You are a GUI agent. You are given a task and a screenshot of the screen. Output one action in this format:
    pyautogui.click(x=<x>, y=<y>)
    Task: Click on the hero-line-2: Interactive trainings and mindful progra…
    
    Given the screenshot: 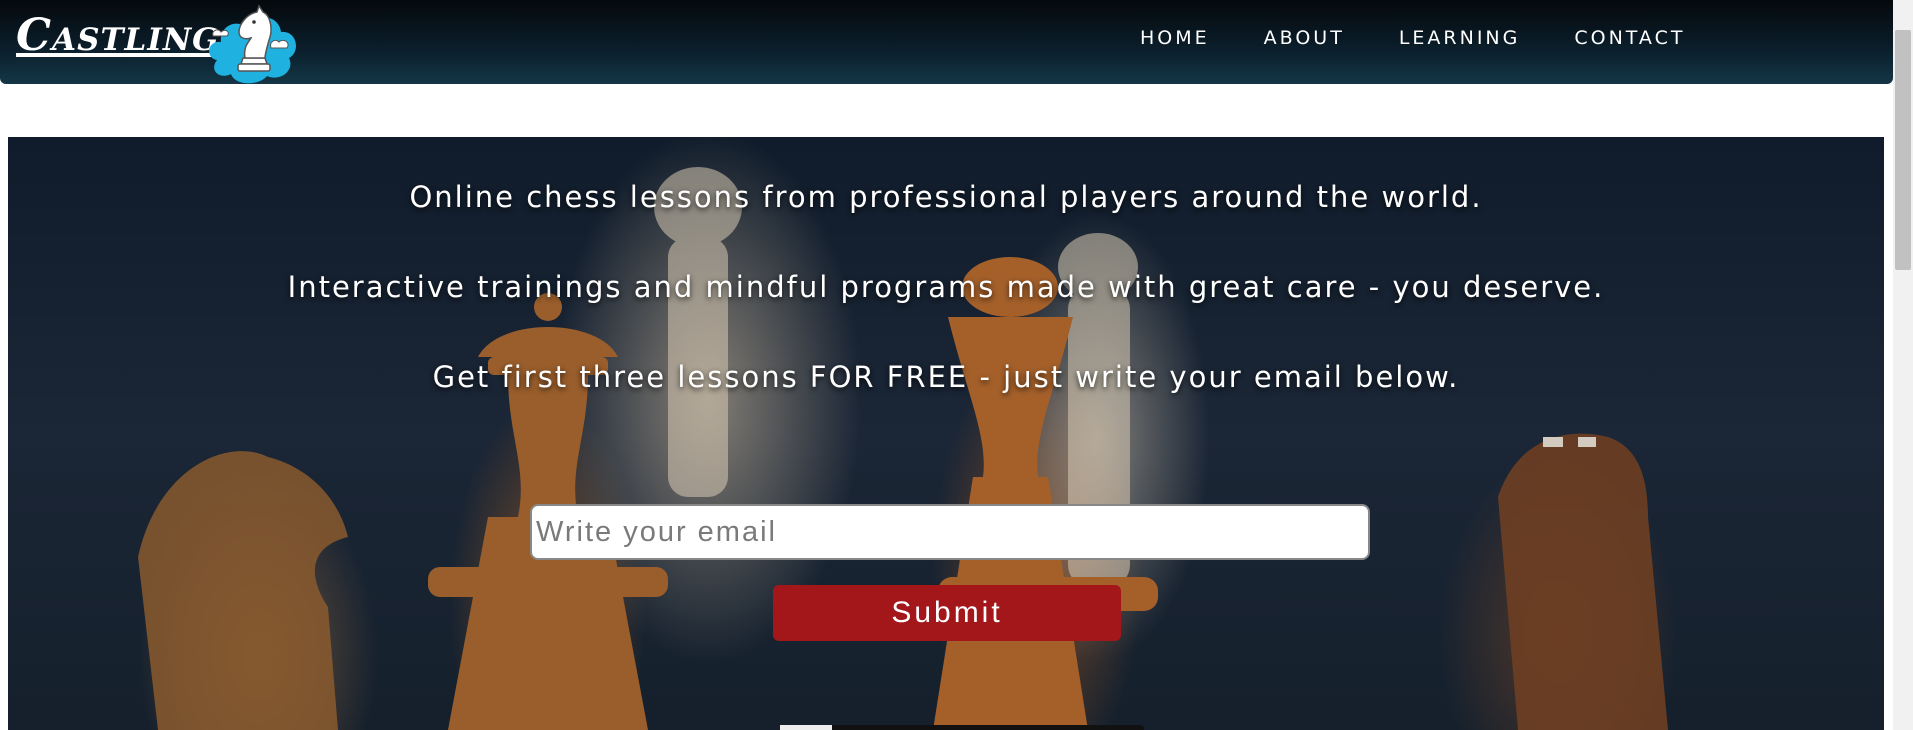 What is the action you would take?
    pyautogui.click(x=946, y=287)
    